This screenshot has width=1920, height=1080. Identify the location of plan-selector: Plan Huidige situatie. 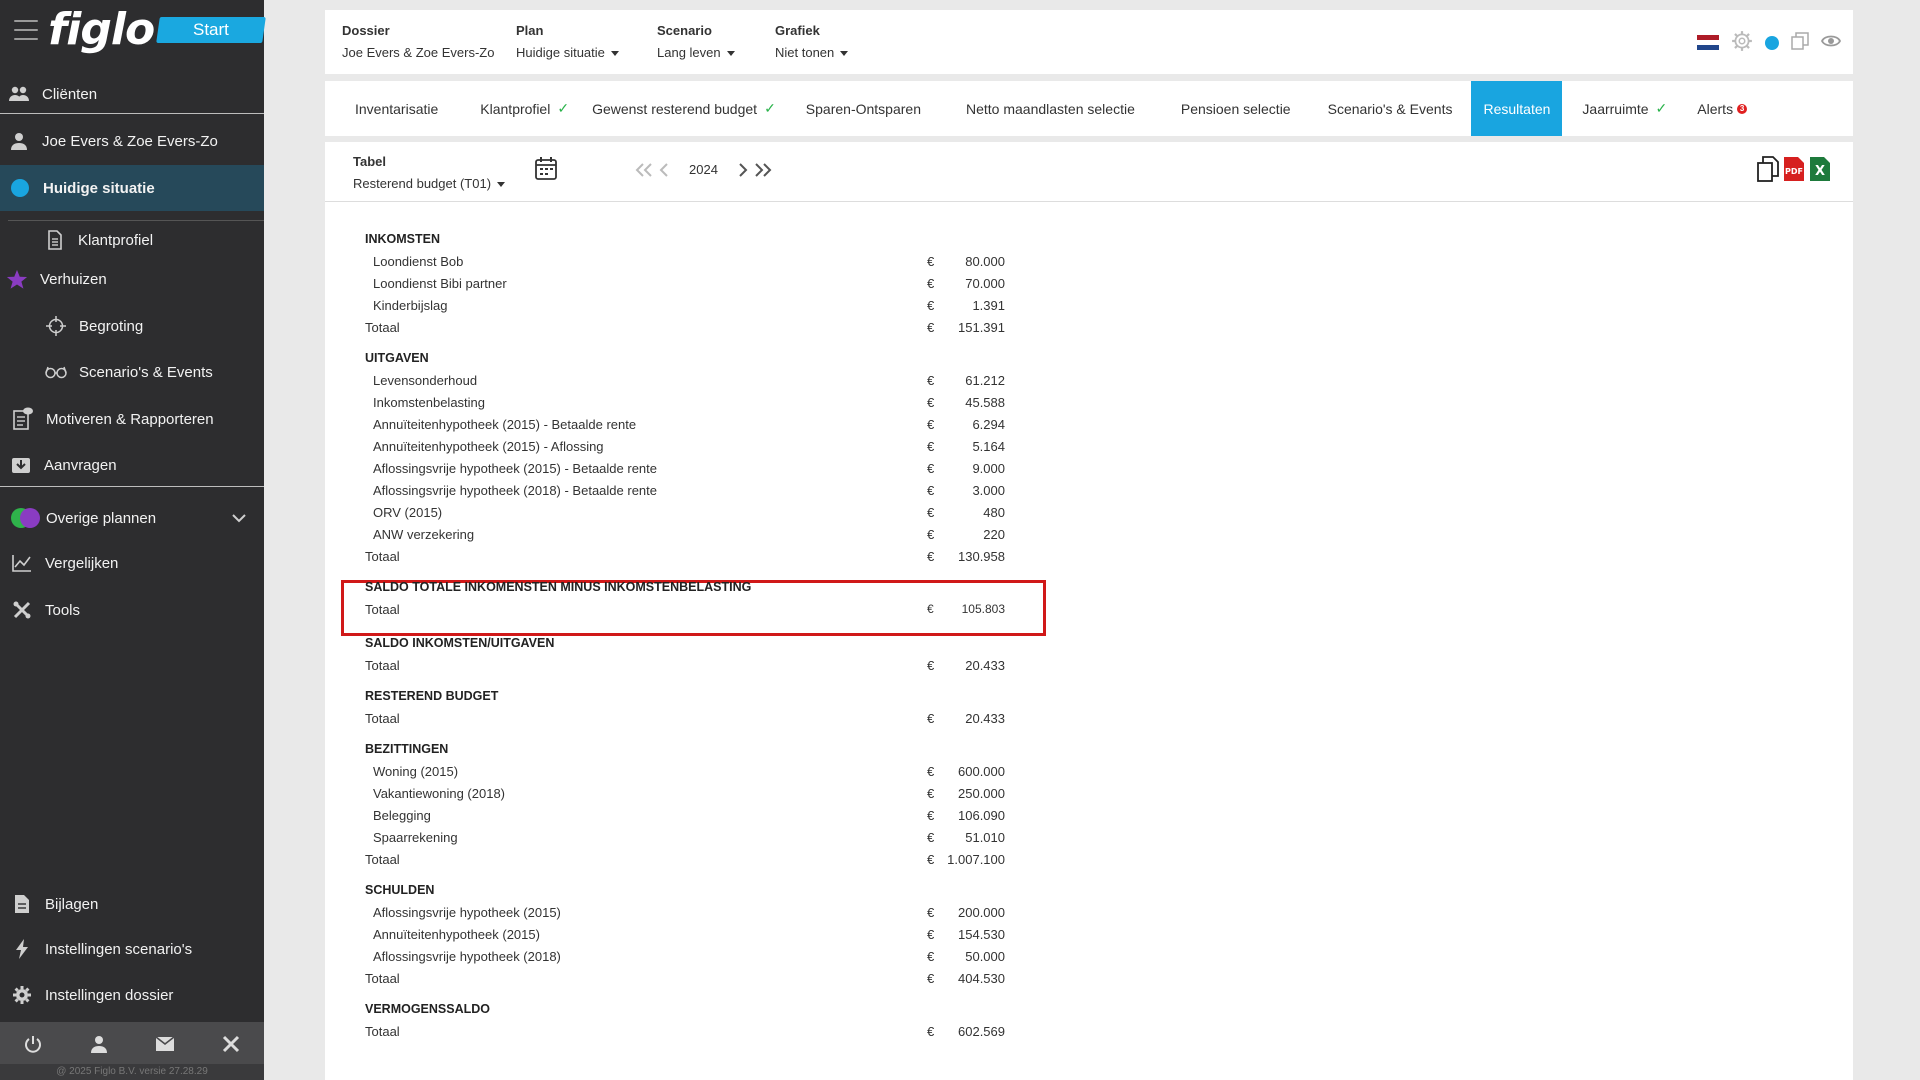
(567, 41).